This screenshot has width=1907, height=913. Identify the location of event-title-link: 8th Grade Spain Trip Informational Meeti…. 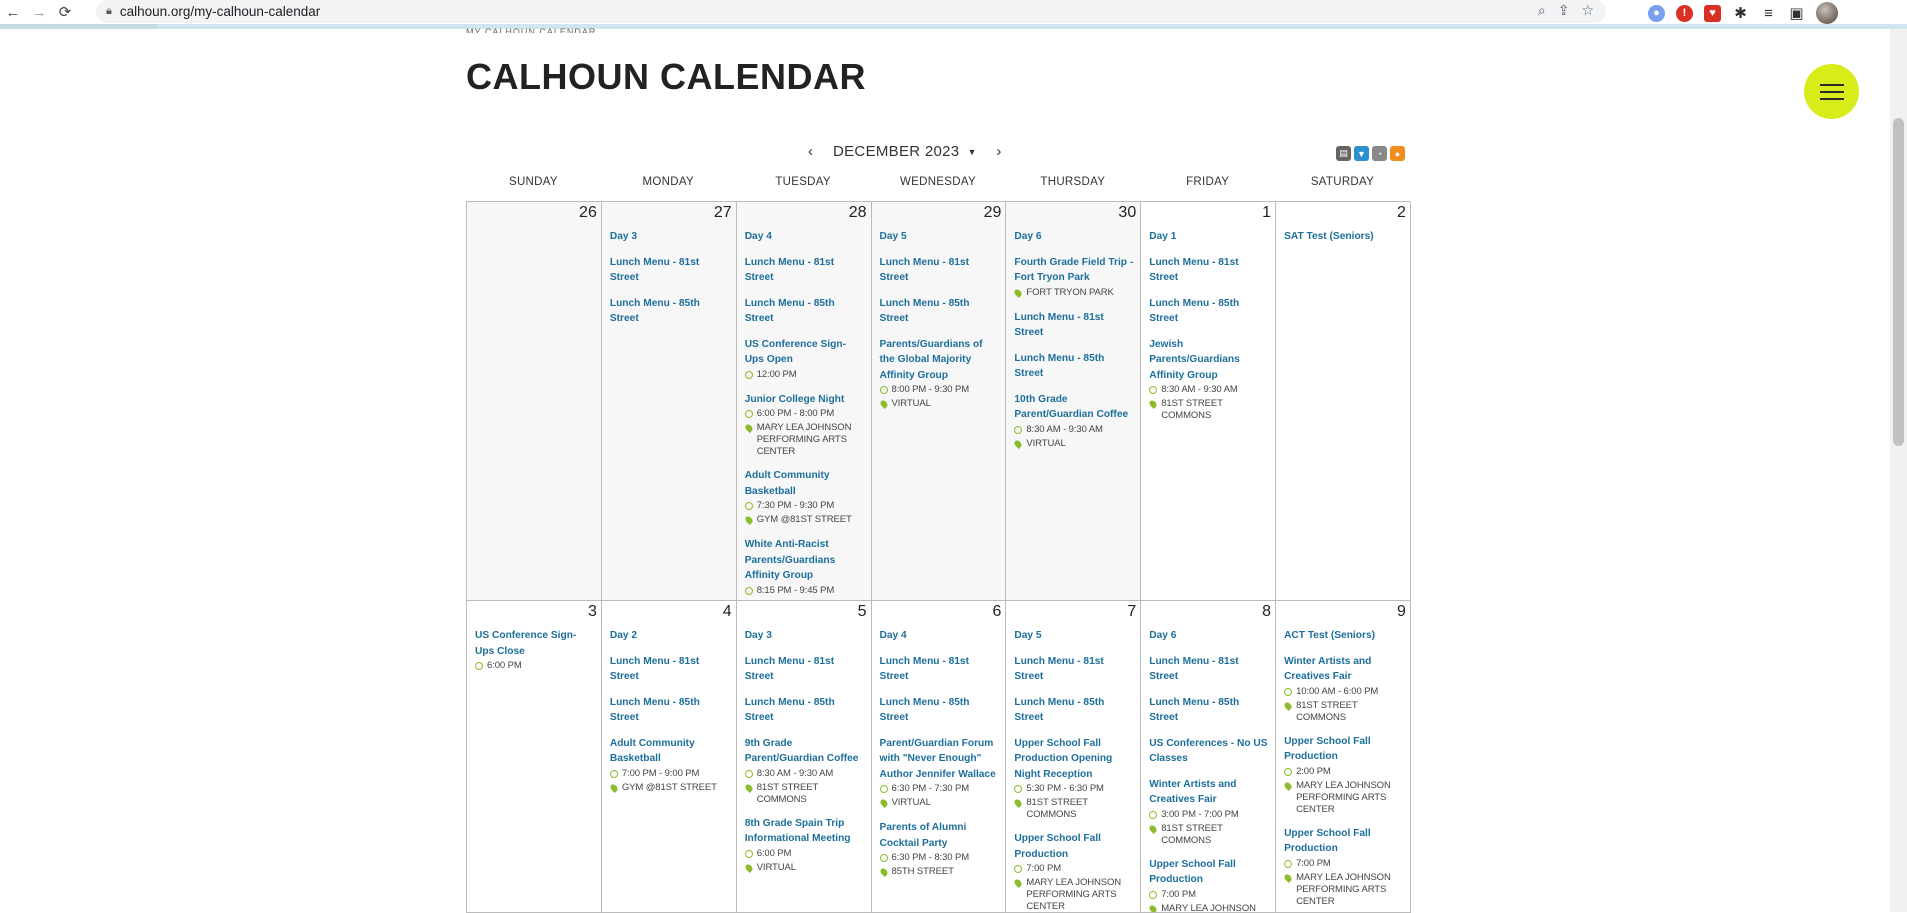
(805, 831).